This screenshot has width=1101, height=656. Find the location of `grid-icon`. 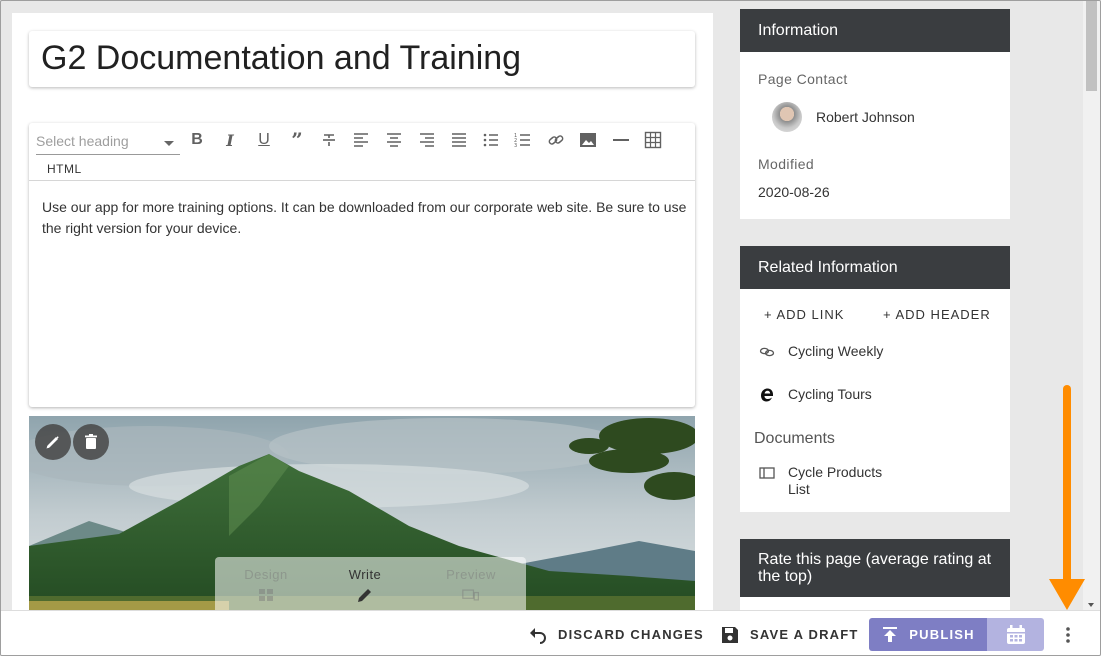

grid-icon is located at coordinates (266, 595).